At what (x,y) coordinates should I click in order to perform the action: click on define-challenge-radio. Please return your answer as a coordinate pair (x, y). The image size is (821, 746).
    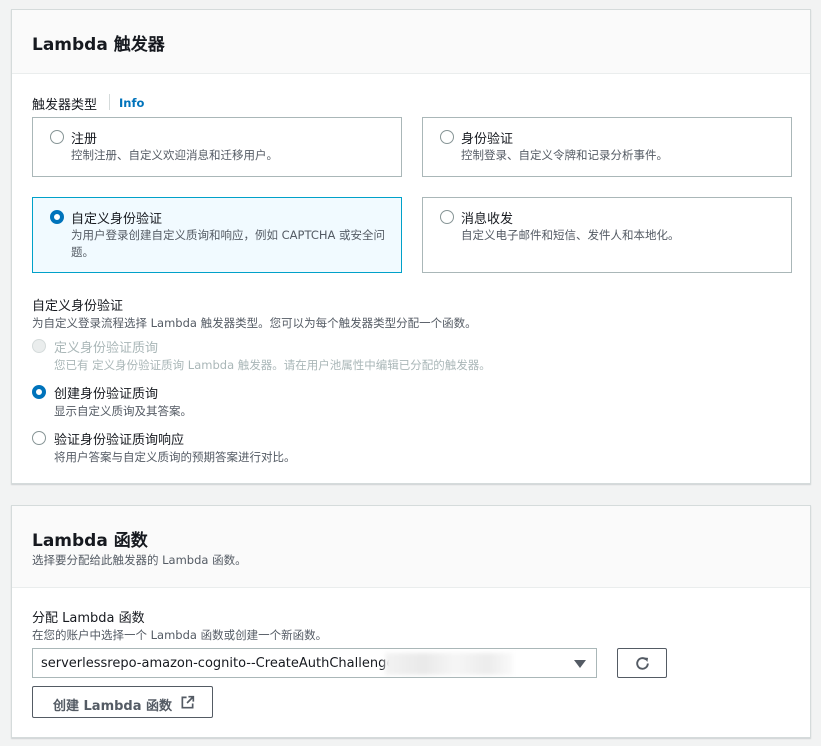
    Looking at the image, I should click on (39, 346).